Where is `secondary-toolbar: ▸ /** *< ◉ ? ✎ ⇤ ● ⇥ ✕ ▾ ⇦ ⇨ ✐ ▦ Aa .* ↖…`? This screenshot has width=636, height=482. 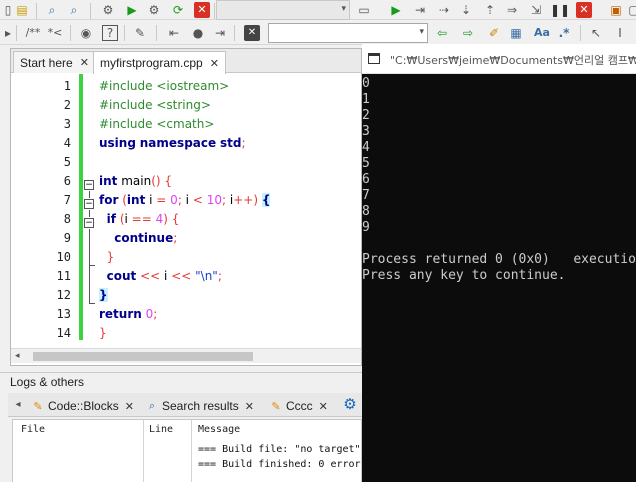
secondary-toolbar: ▸ /** *< ◉ ? ✎ ⇤ ● ⇥ ✕ ▾ ⇦ ⇨ ✐ ▦ Aa .* ↖… is located at coordinates (318, 33).